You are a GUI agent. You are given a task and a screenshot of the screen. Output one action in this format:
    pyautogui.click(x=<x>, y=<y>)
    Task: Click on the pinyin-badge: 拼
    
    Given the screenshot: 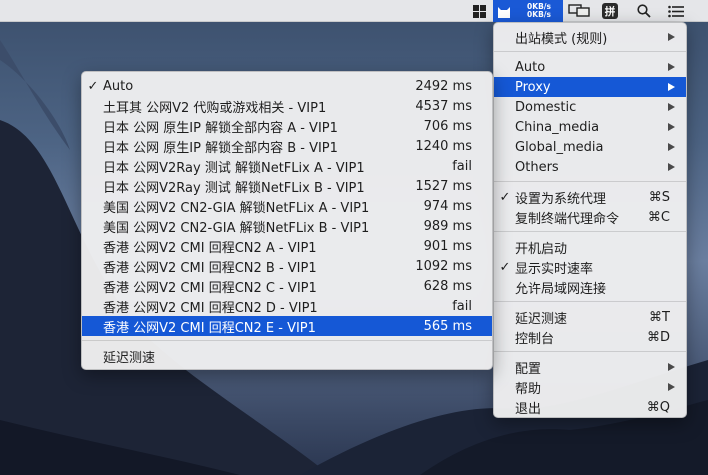 What is the action you would take?
    pyautogui.click(x=610, y=11)
    